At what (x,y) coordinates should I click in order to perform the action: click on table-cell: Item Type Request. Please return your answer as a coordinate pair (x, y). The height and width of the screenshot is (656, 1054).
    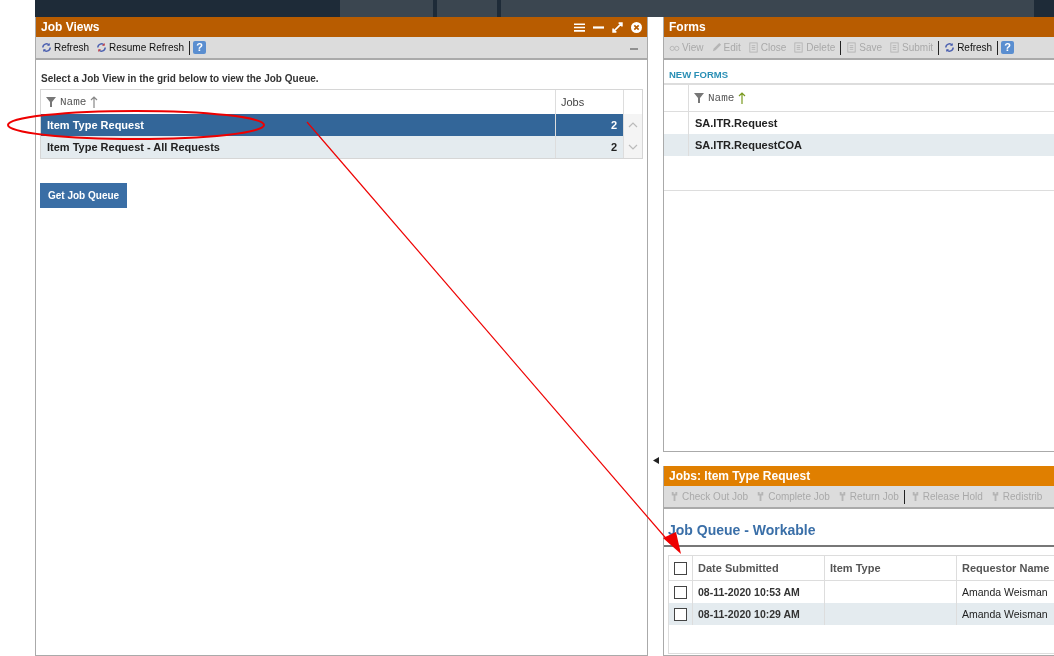
    Looking at the image, I should click on (298, 125).